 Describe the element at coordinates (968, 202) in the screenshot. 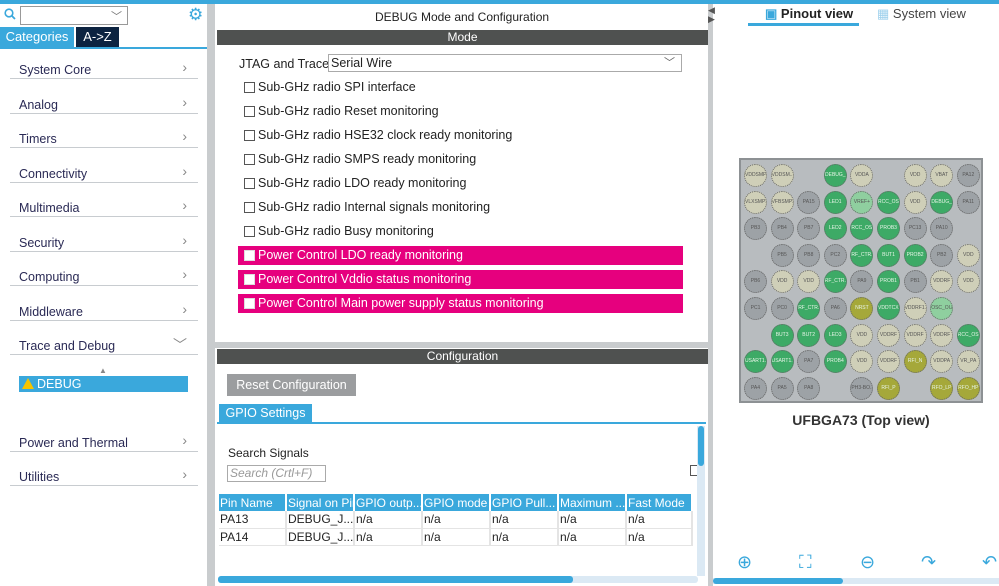

I see `pin: PA11` at that location.